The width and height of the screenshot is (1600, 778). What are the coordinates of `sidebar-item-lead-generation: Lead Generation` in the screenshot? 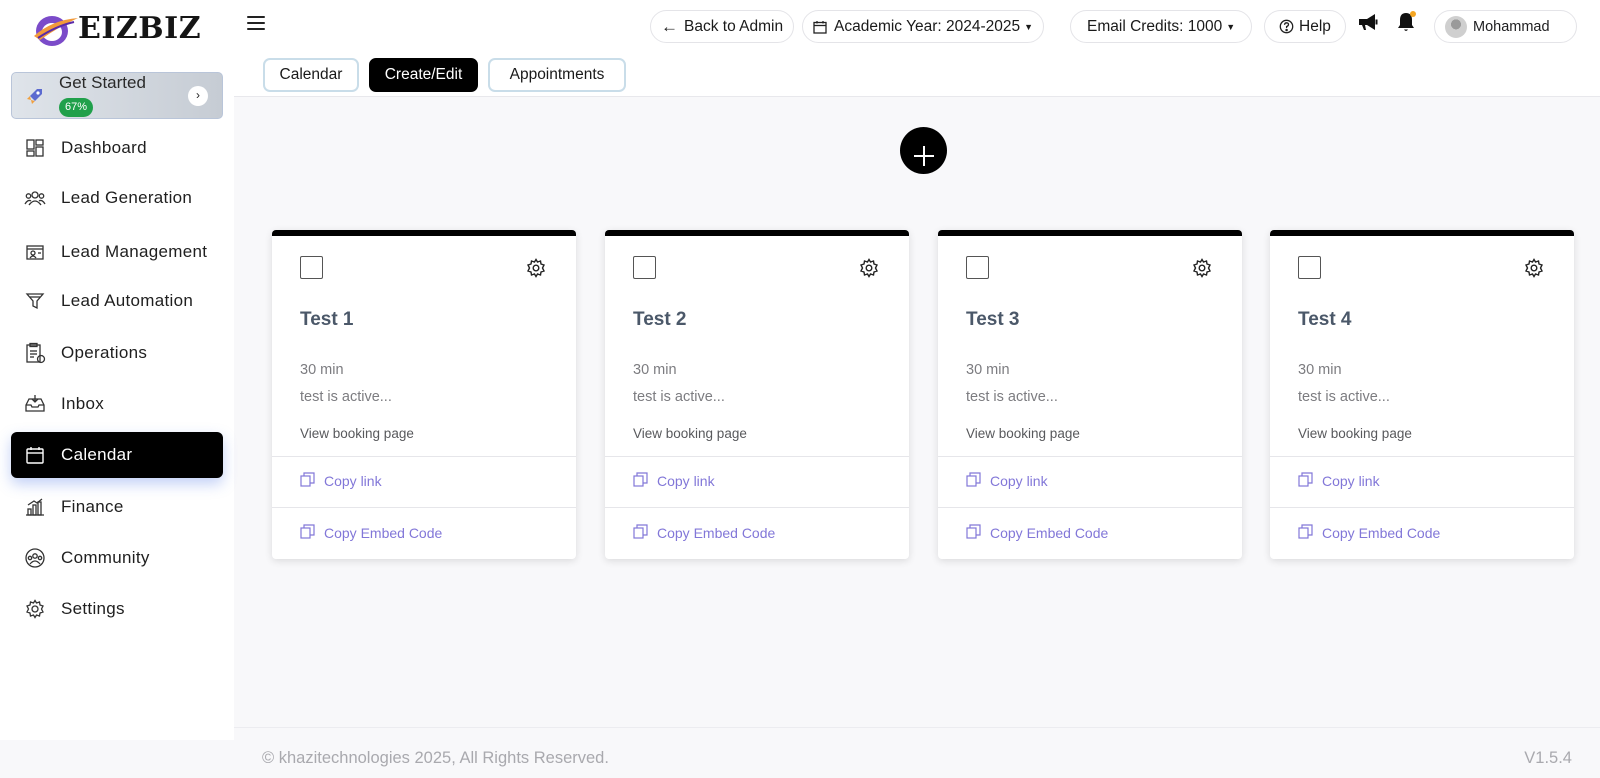 It's located at (117, 198).